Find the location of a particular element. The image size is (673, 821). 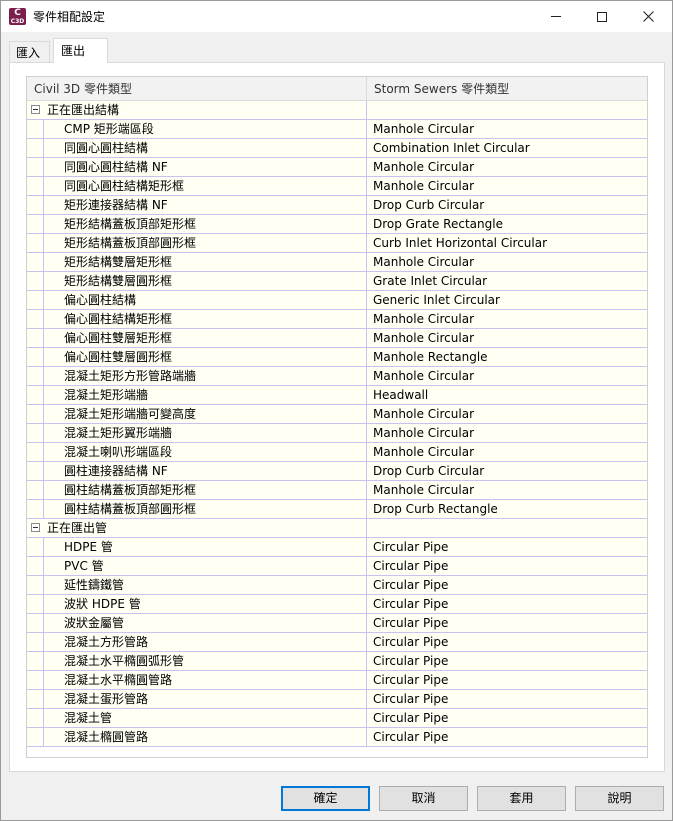

table-row: 混凝土矩形翼形端牆 Manhole Circular is located at coordinates (337, 433).